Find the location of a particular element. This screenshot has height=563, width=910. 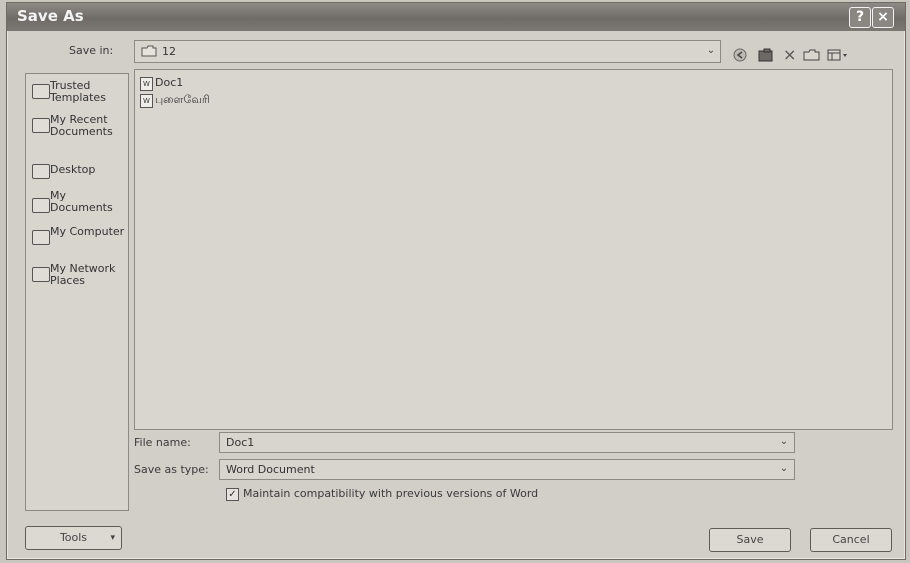

recent-documents-icon is located at coordinates (41, 125).